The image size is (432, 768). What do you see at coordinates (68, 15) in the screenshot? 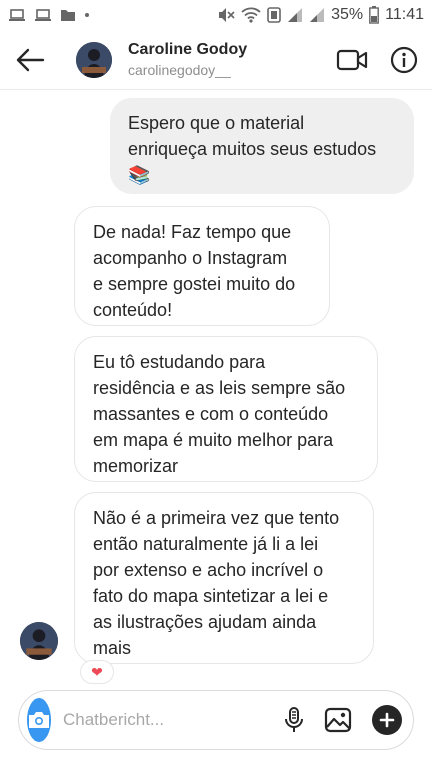
I see `folder-icon` at bounding box center [68, 15].